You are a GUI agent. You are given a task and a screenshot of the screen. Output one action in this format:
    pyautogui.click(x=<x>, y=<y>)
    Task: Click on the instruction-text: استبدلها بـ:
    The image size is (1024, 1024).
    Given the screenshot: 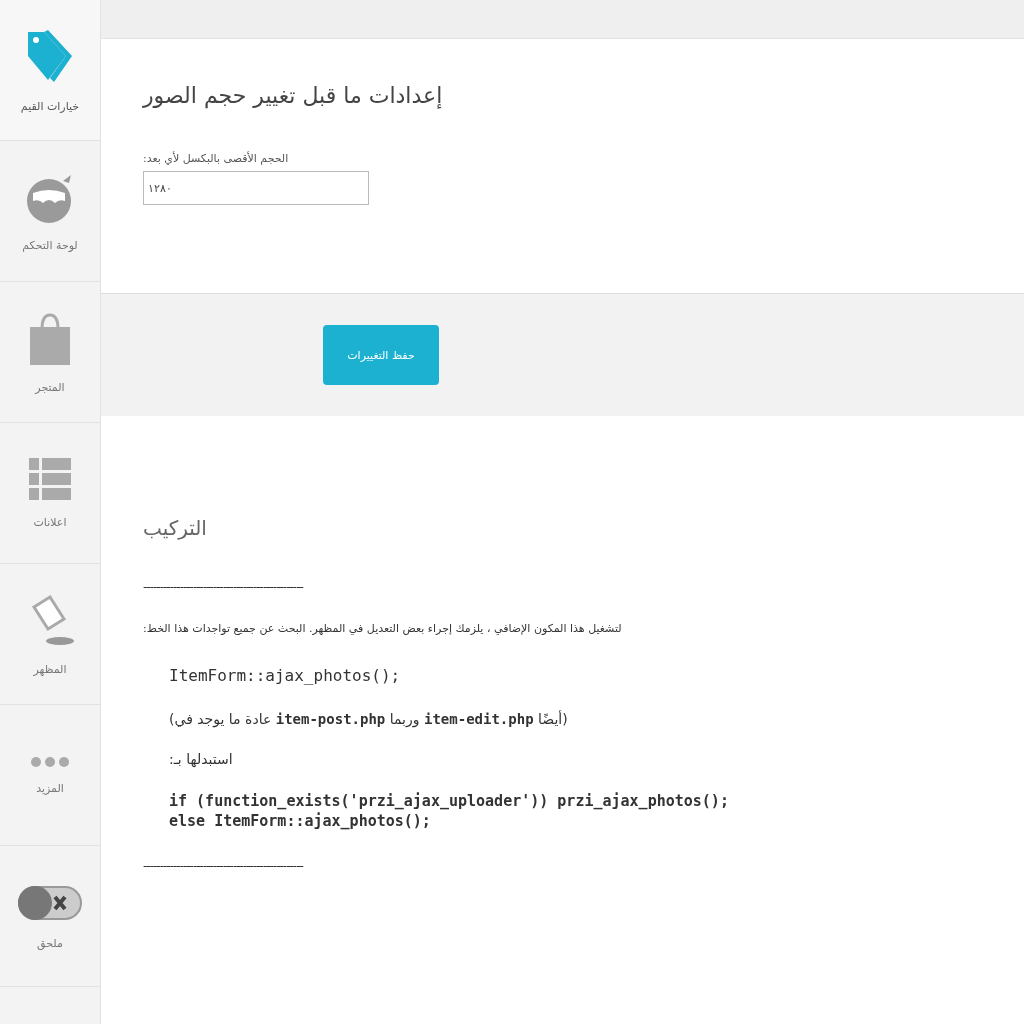 What is the action you would take?
    pyautogui.click(x=201, y=758)
    